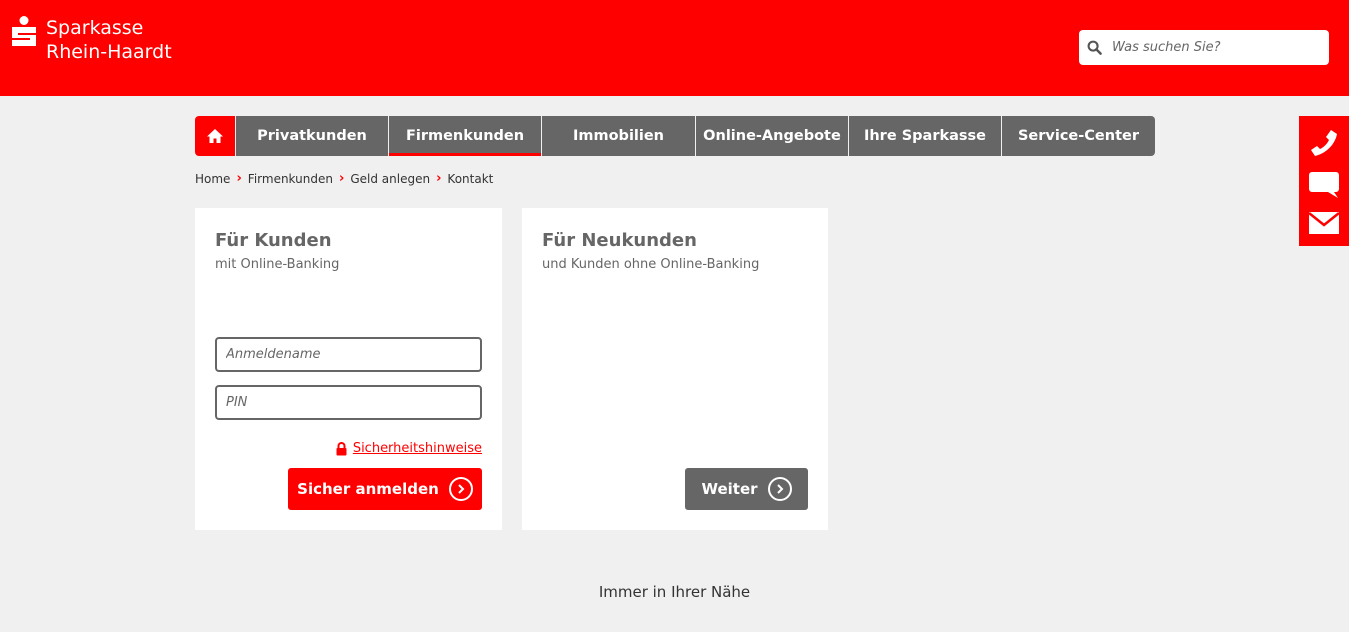  What do you see at coordinates (470, 178) in the screenshot?
I see `breadcrumb-kontakt: Kontakt` at bounding box center [470, 178].